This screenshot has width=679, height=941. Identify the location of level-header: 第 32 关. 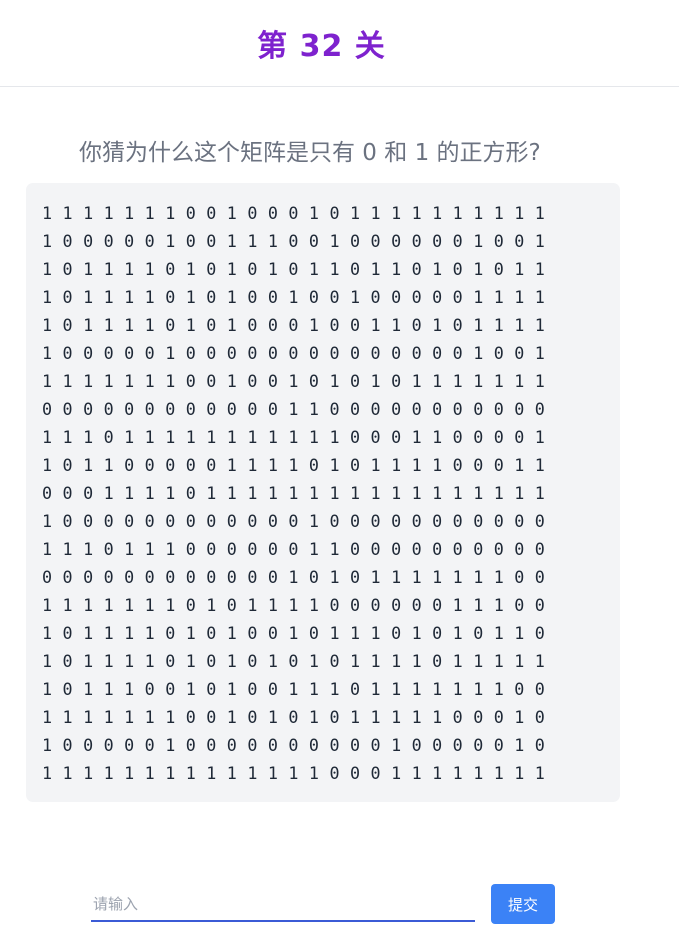
(339, 43).